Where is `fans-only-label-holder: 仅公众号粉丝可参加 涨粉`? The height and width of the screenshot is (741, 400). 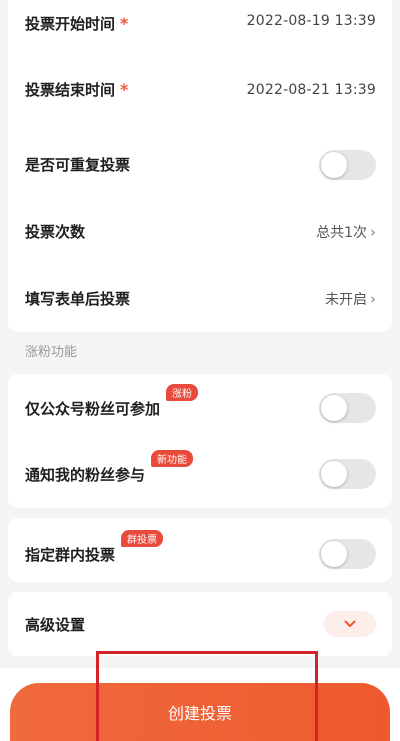
fans-only-label-holder: 仅公众号粉丝可参加 涨粉 is located at coordinates (112, 401).